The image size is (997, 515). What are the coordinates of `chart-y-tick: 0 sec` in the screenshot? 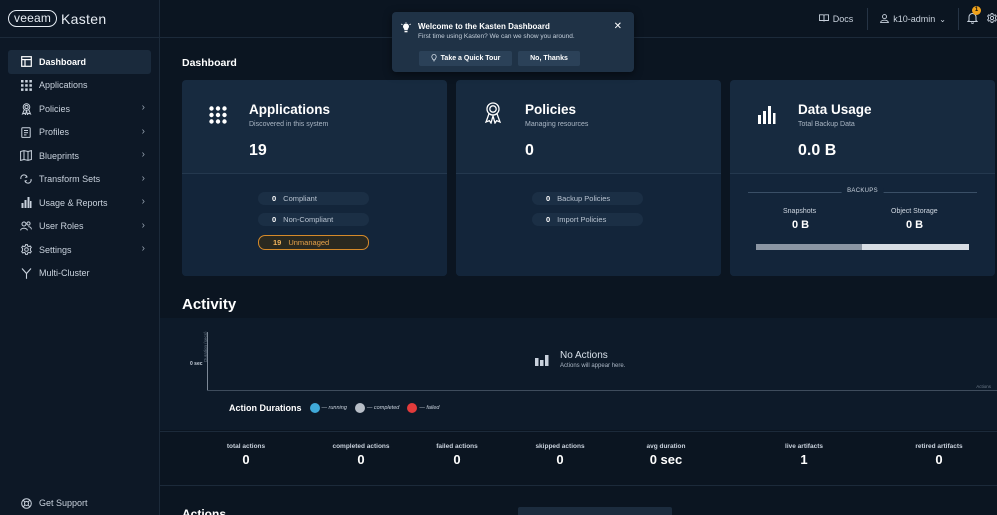 It's located at (196, 364).